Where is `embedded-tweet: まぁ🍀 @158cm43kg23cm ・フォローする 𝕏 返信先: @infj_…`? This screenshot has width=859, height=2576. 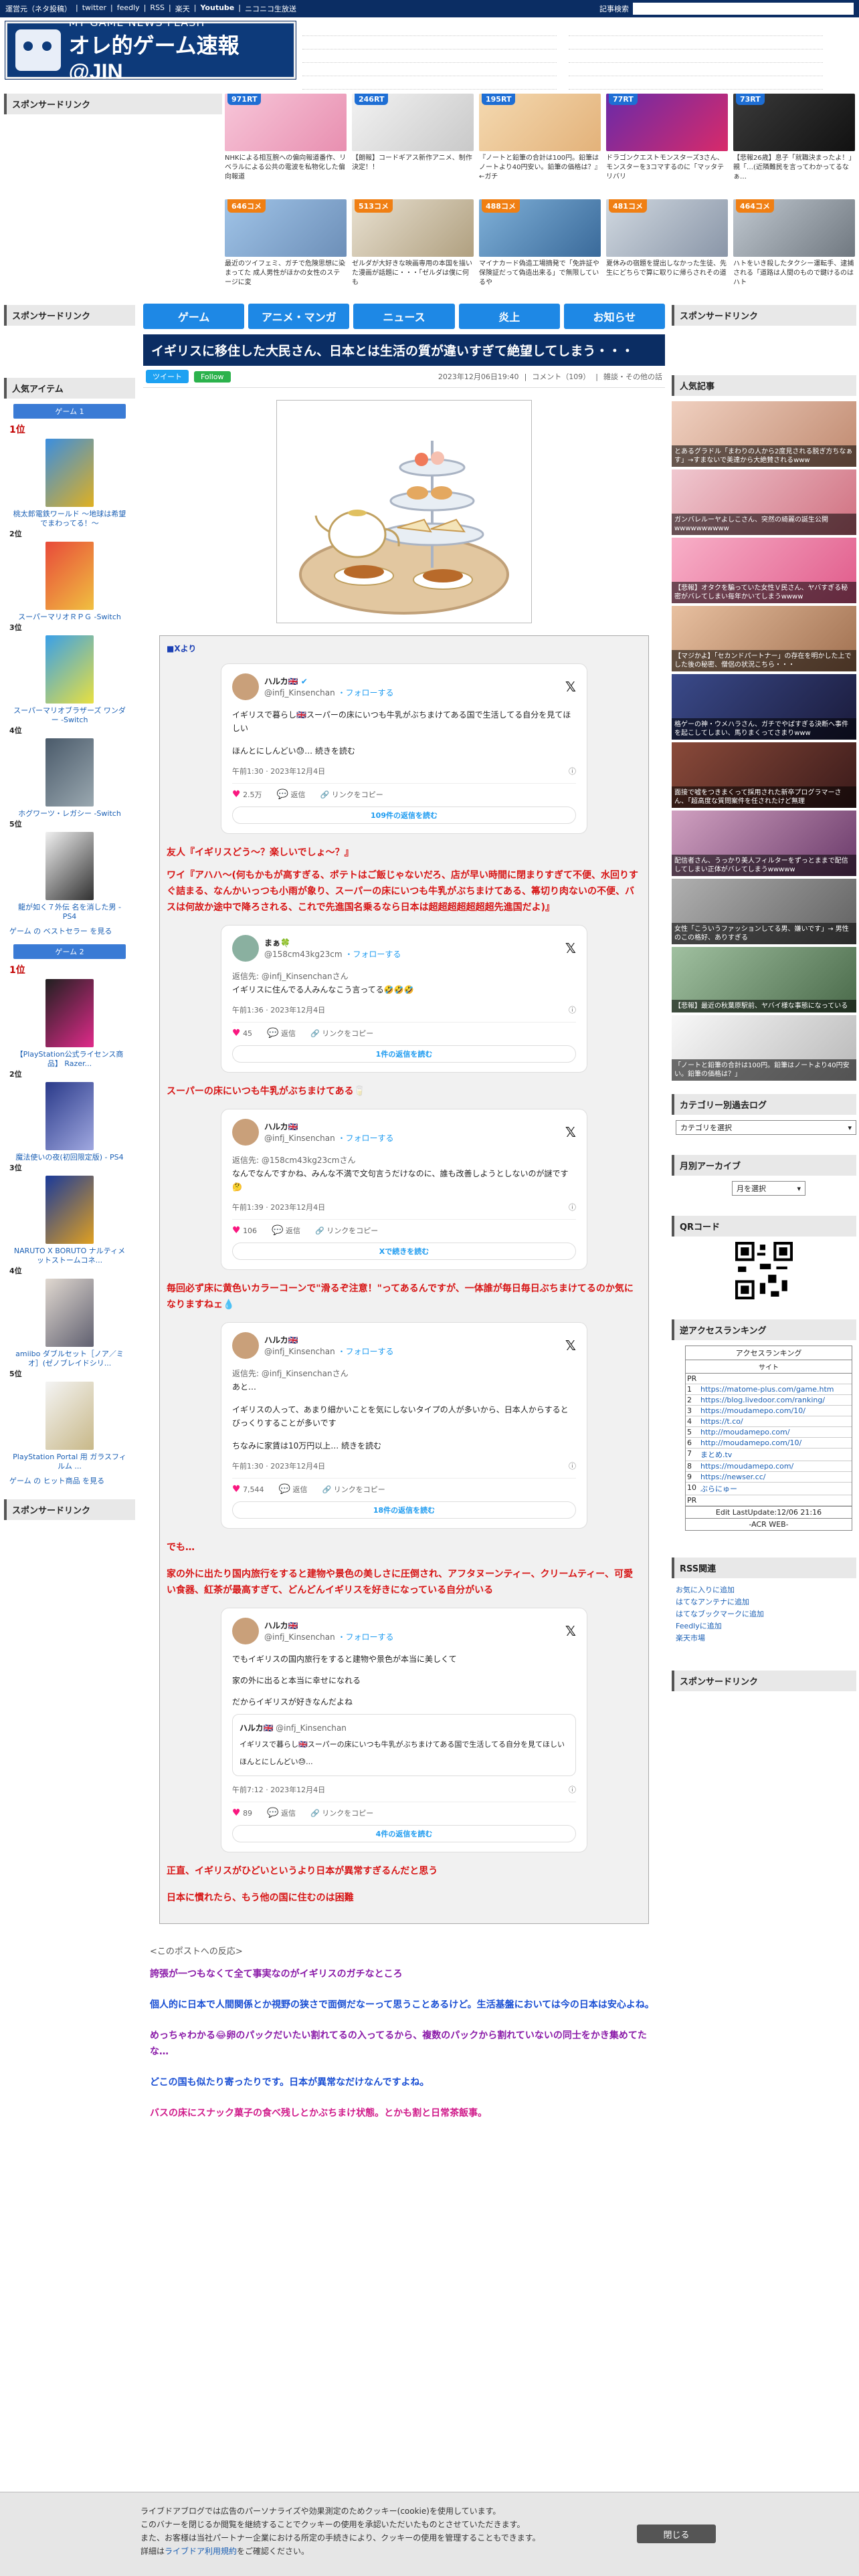 embedded-tweet: まぁ🍀 @158cm43kg23cm ・フォローする 𝕏 返信先: @infj_… is located at coordinates (404, 999).